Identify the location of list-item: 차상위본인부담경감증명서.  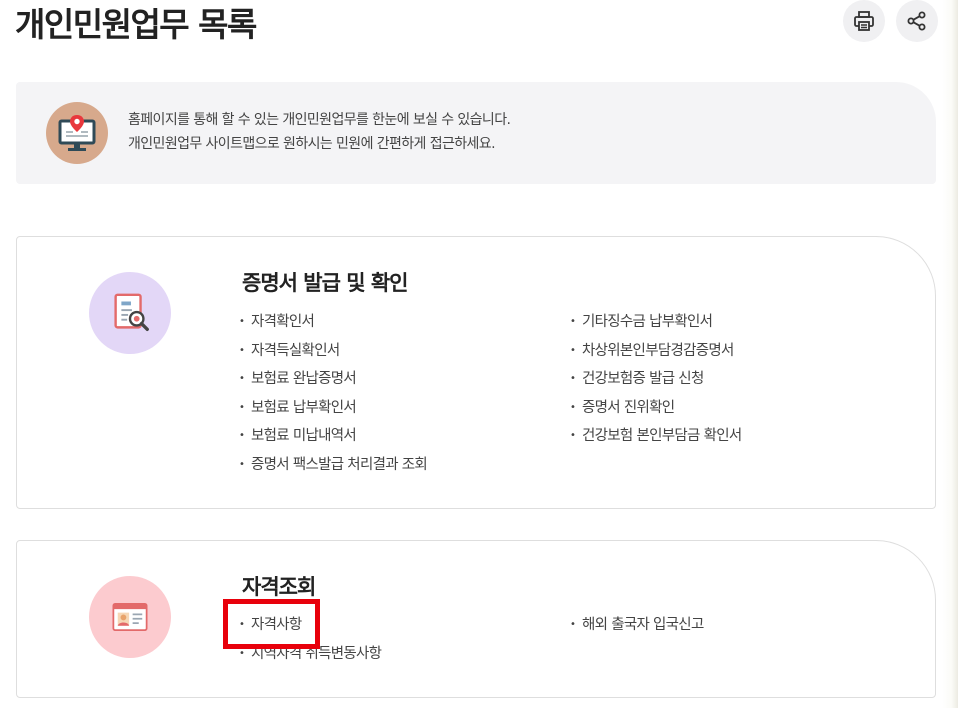
(656, 351).